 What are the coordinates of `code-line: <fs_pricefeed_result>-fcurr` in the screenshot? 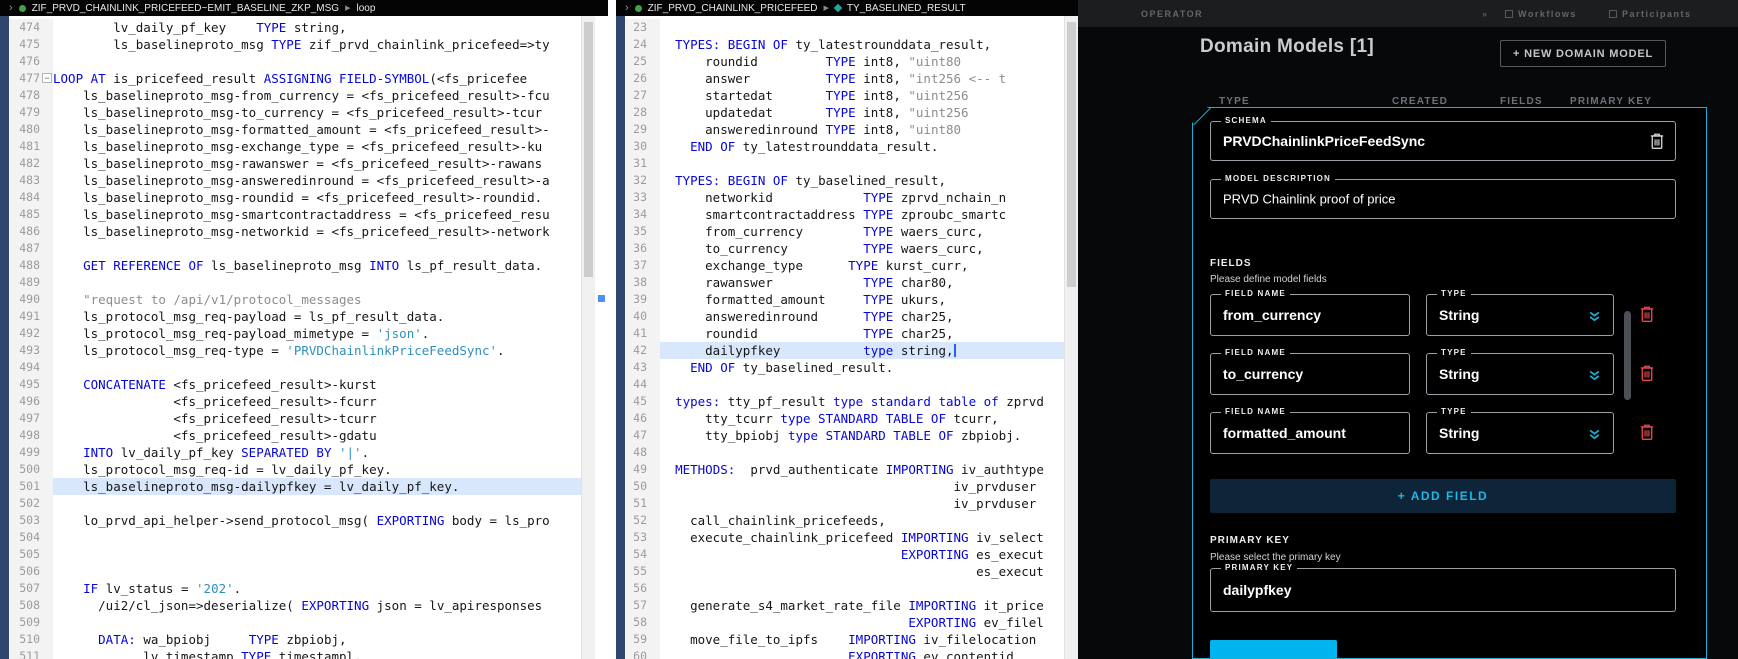 It's located at (317, 401).